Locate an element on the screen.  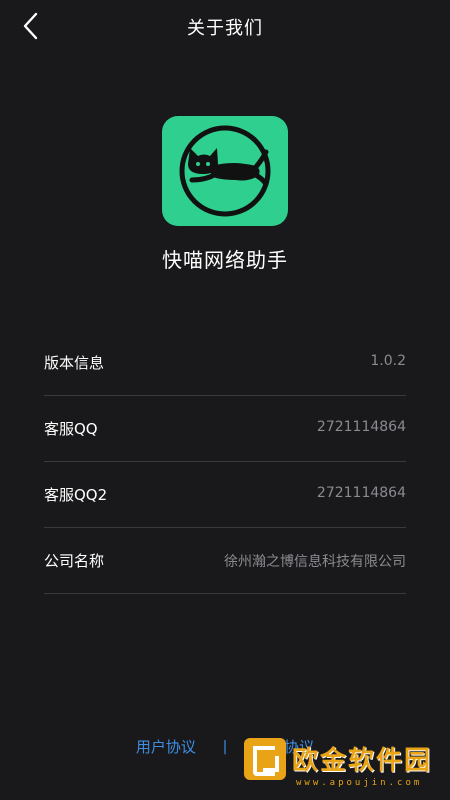
running-cat-icon is located at coordinates (225, 171).